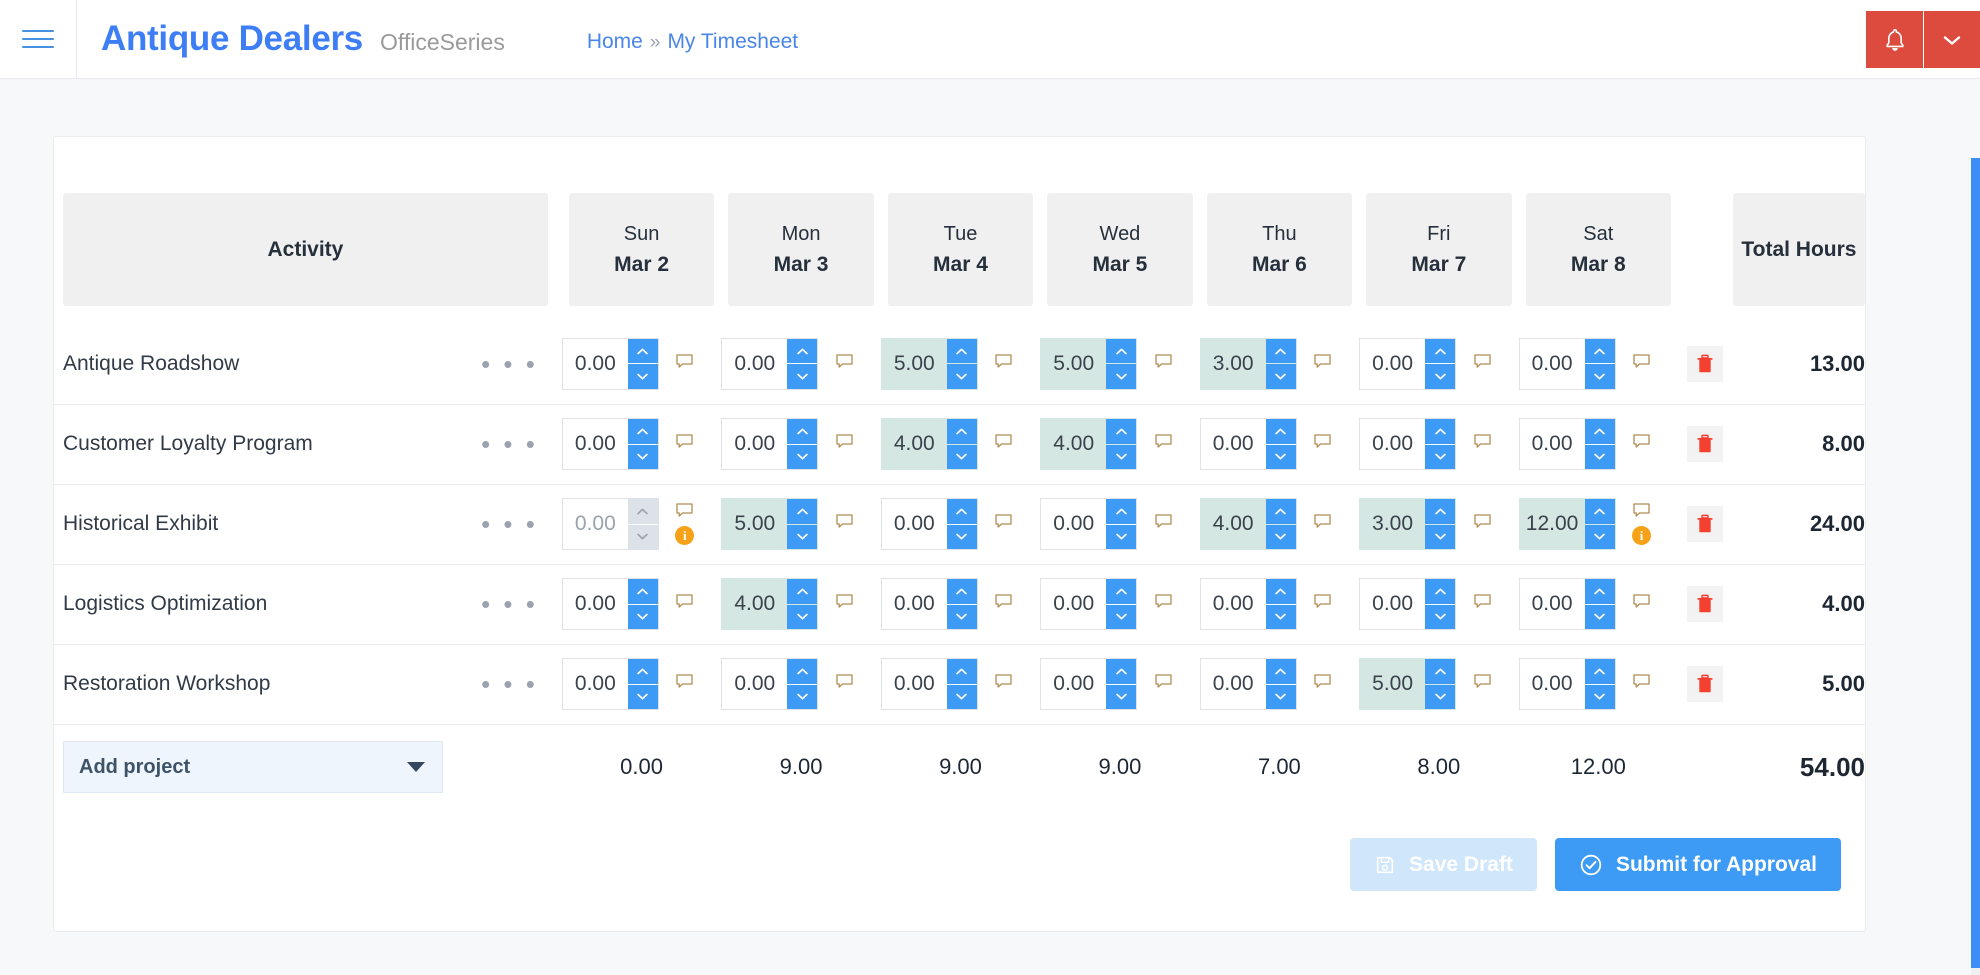 The width and height of the screenshot is (1980, 975). Describe the element at coordinates (253, 767) in the screenshot. I see `add-project-dropdown: Add project` at that location.